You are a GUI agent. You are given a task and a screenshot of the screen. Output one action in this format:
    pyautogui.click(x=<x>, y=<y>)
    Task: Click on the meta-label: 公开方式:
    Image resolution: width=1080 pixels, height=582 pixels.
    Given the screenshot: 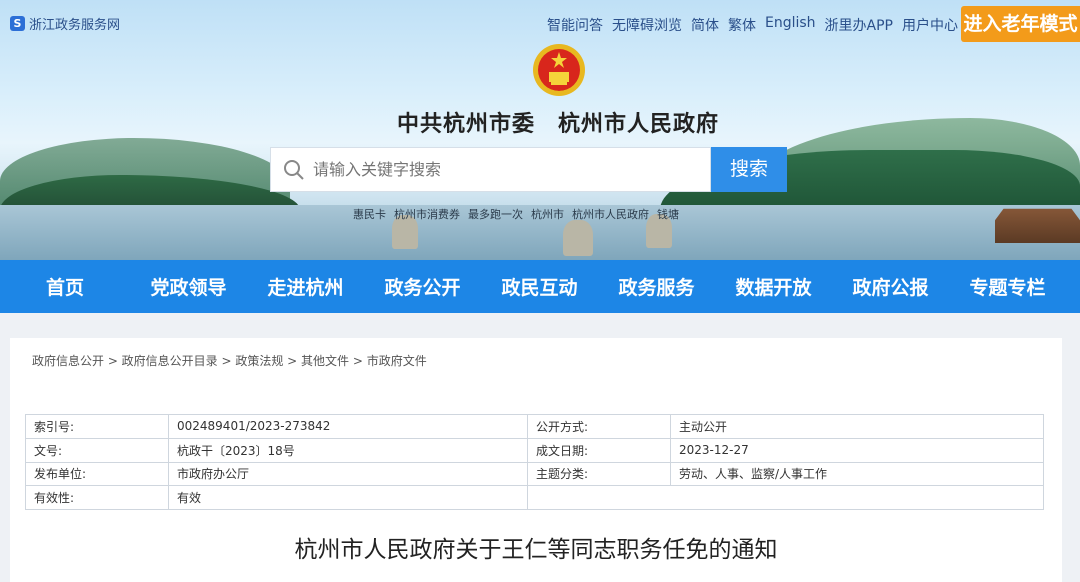 What is the action you would take?
    pyautogui.click(x=599, y=426)
    